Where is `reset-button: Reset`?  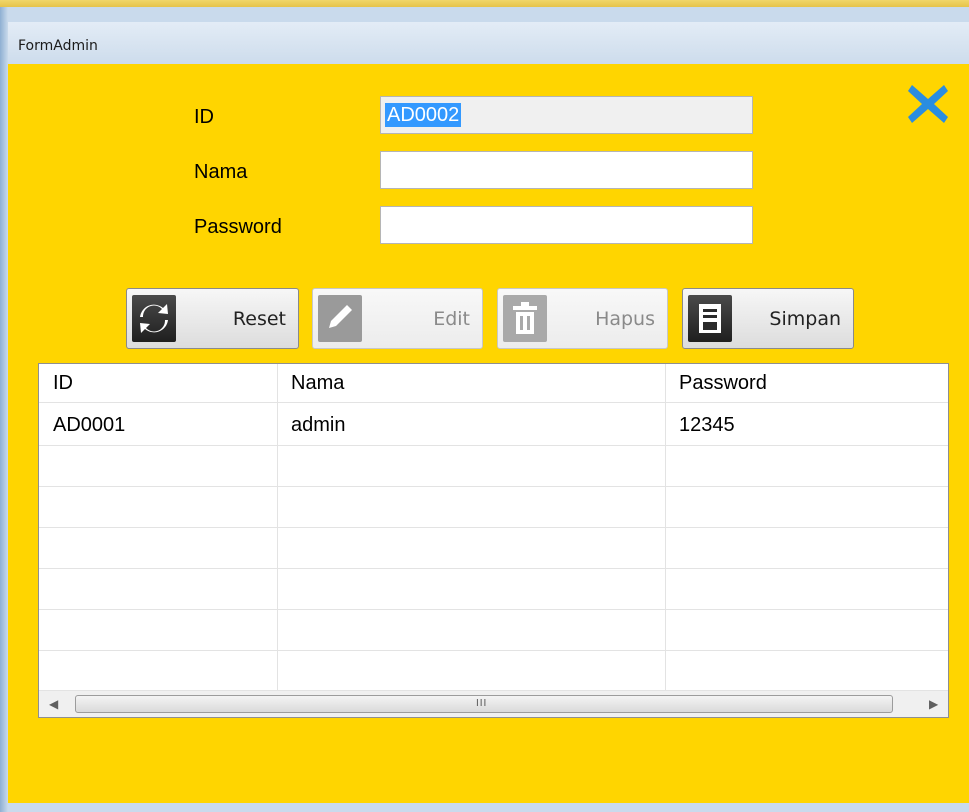 reset-button: Reset is located at coordinates (212, 318).